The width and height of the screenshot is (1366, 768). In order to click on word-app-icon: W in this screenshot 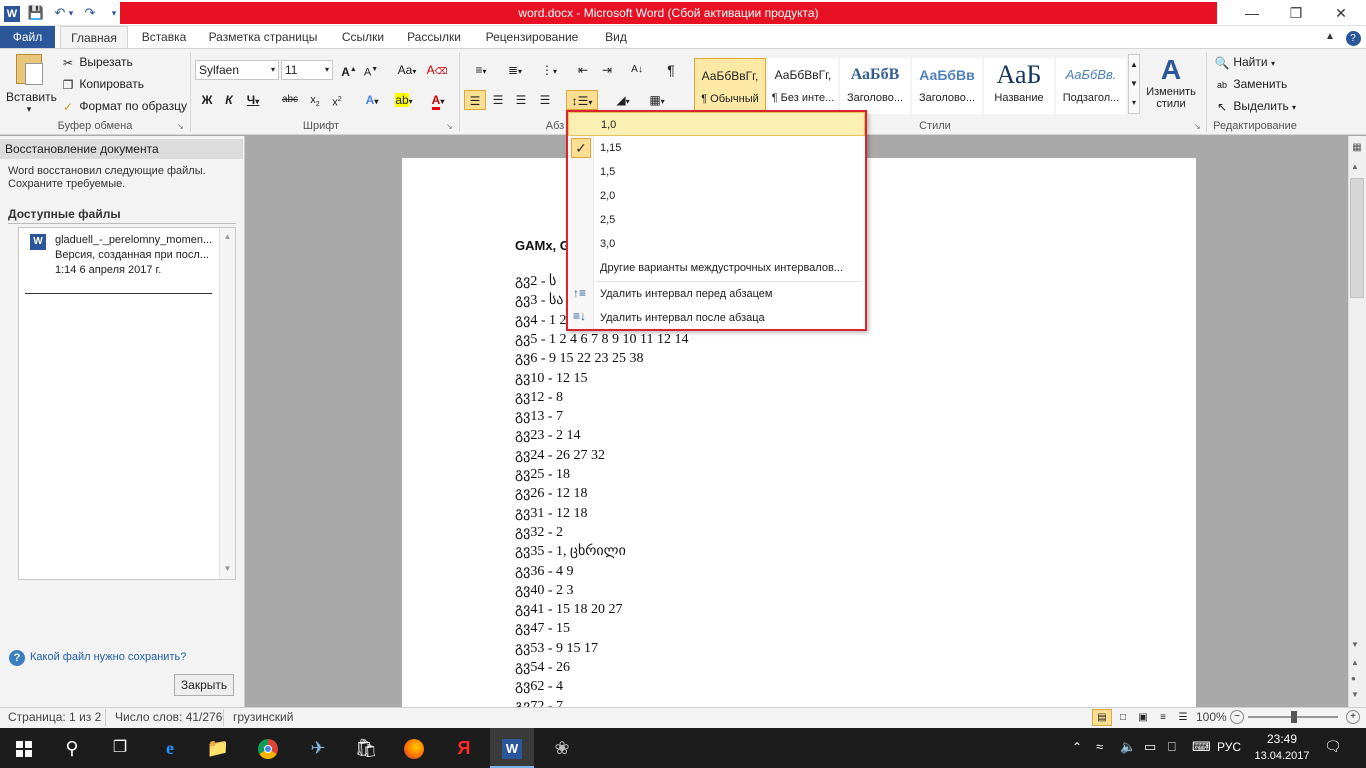, I will do `click(12, 13)`.